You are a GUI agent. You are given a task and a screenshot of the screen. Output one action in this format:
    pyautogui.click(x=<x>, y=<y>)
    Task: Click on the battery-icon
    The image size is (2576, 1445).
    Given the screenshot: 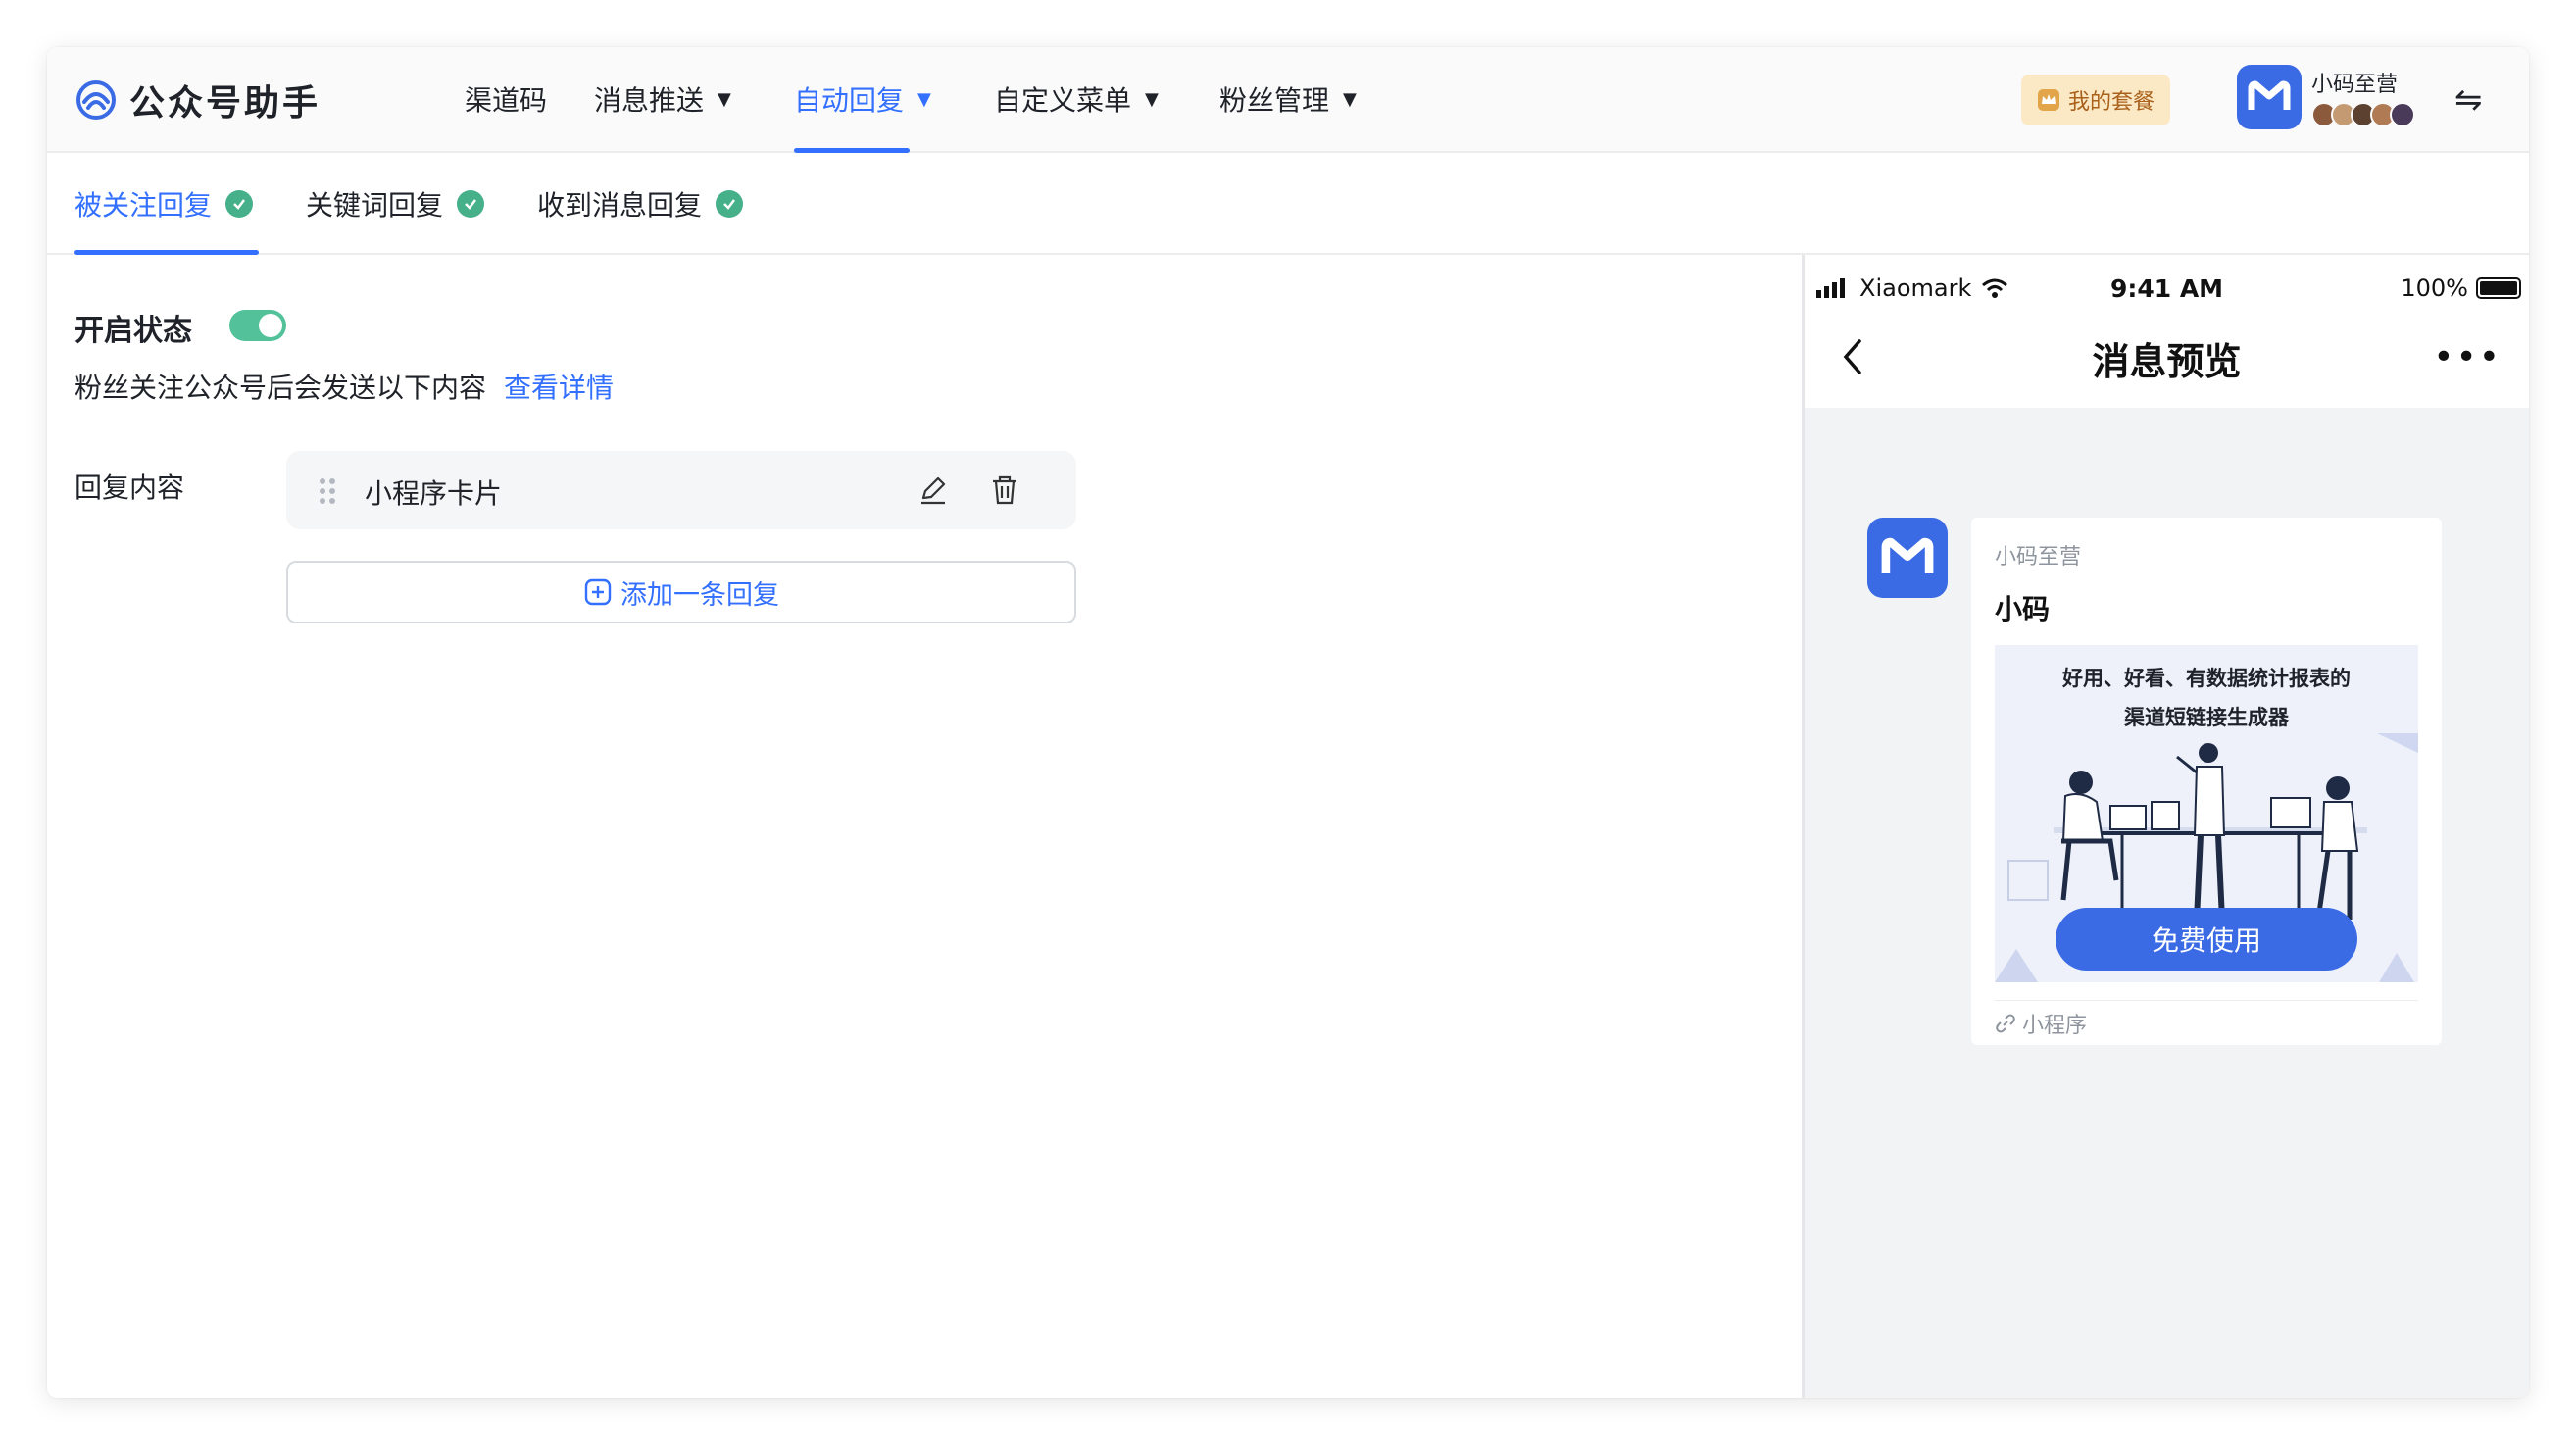 What is the action you would take?
    pyautogui.click(x=2498, y=288)
    